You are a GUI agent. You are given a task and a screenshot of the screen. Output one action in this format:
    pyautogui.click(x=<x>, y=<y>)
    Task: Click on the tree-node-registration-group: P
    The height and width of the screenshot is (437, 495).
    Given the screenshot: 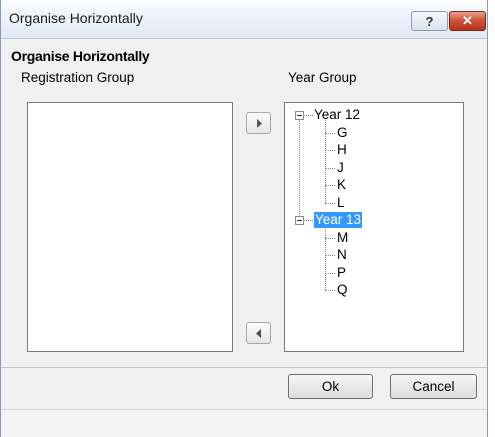 What is the action you would take?
    pyautogui.click(x=341, y=273)
    